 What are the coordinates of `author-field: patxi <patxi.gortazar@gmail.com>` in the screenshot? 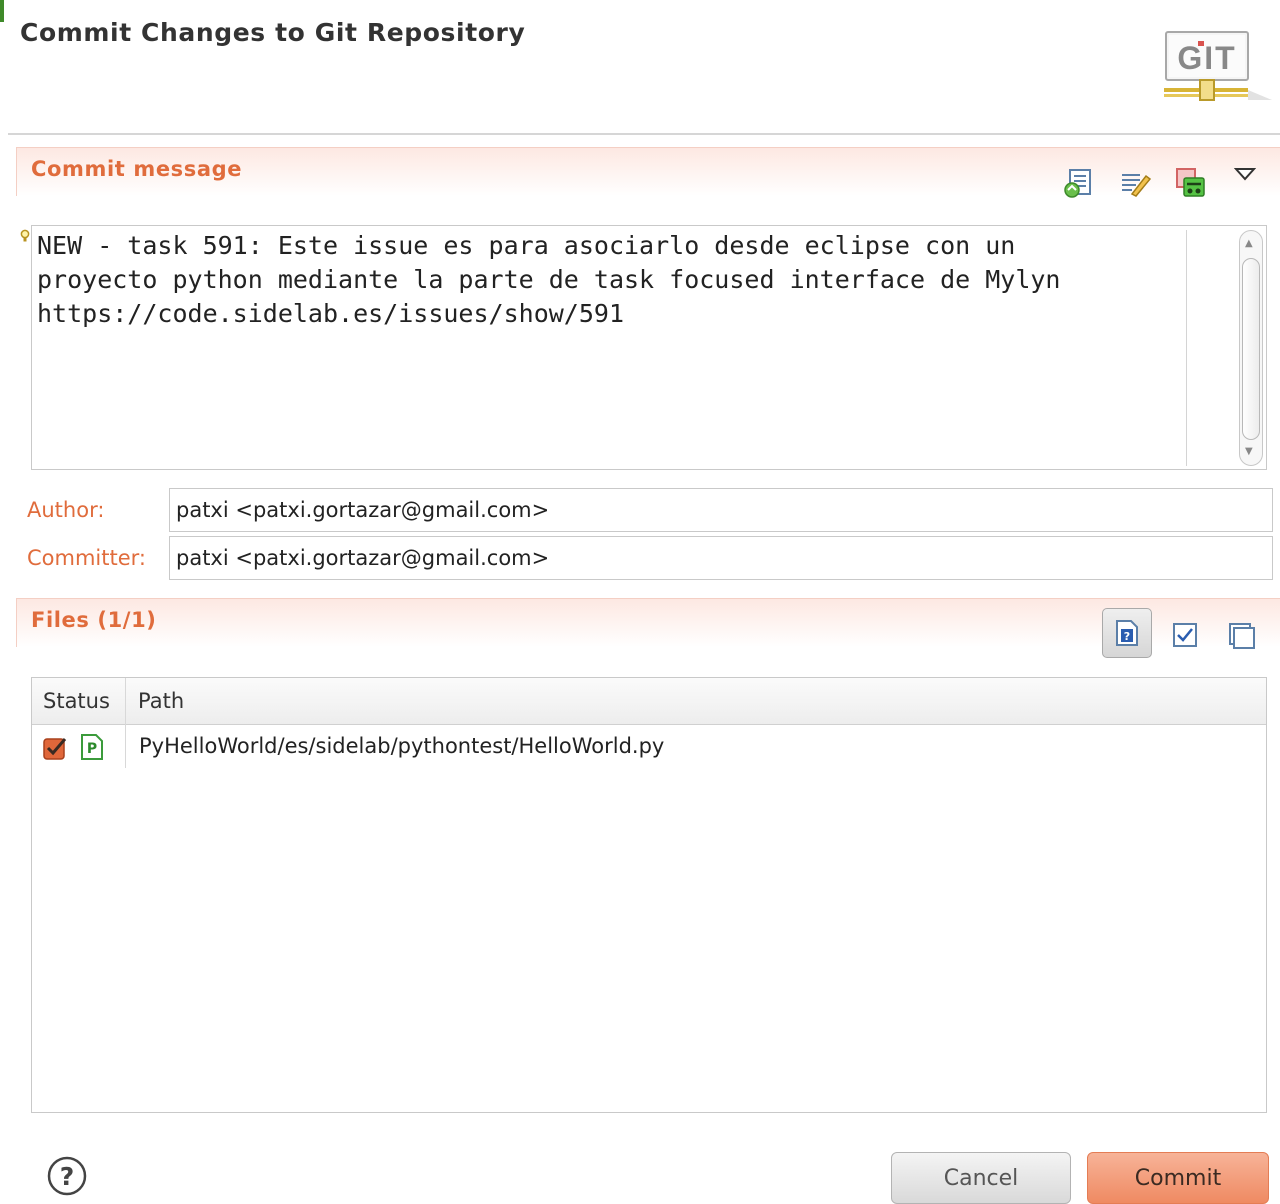 It's located at (721, 510).